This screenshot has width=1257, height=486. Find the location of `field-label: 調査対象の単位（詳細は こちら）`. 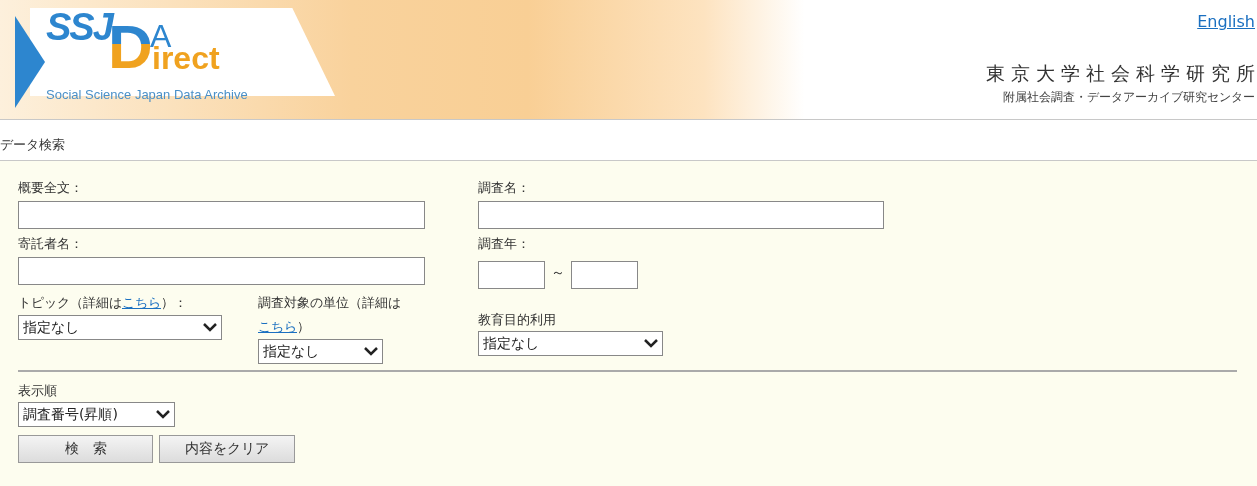

field-label: 調査対象の単位（詳細は こちら） is located at coordinates (330, 315).